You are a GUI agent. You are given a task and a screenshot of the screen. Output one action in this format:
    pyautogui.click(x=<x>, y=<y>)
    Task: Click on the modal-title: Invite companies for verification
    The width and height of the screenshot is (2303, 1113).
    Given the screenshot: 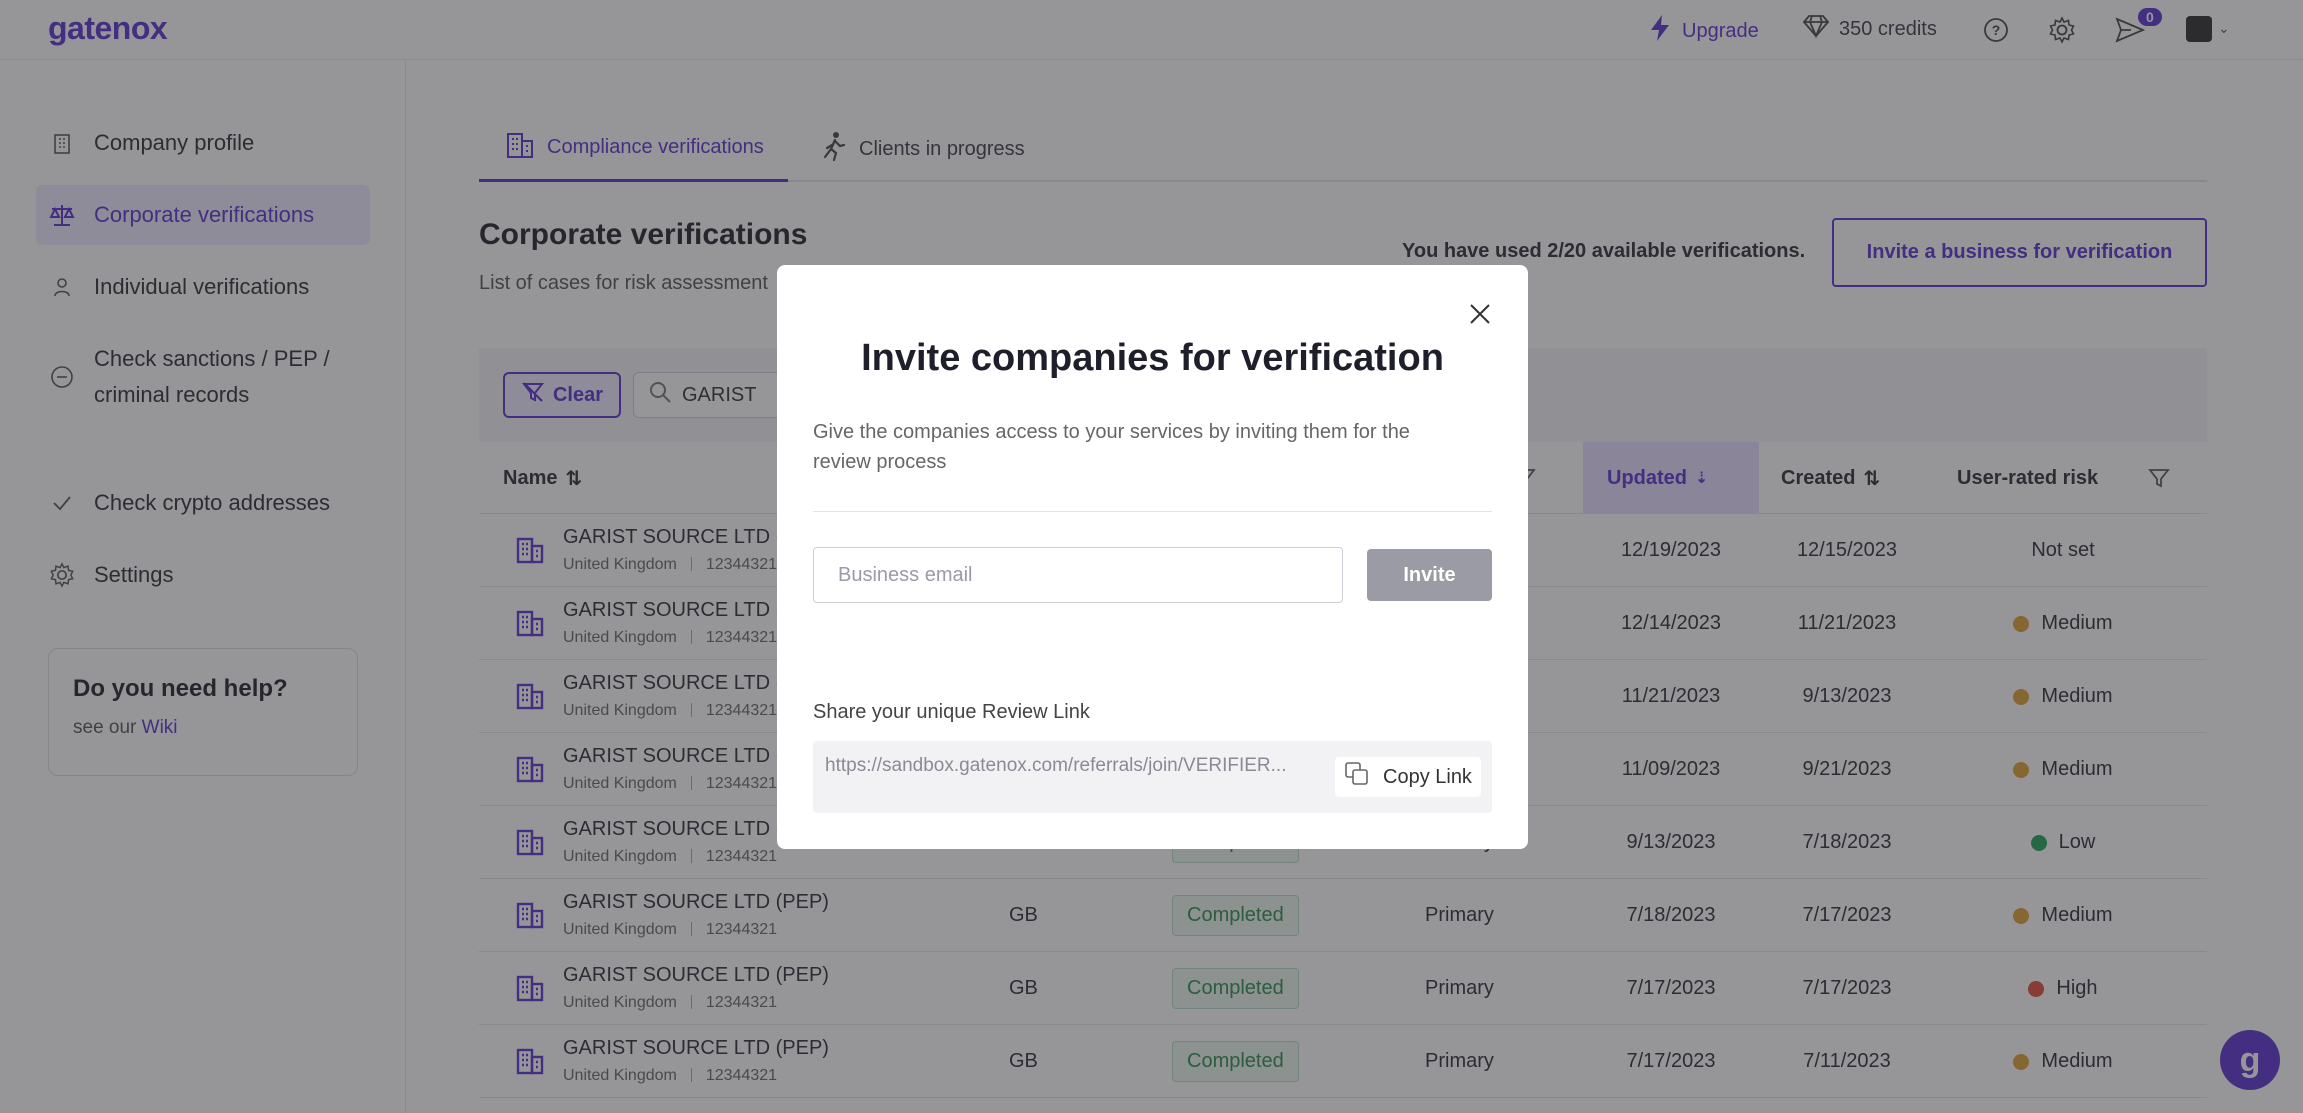 What is the action you would take?
    pyautogui.click(x=1152, y=358)
    